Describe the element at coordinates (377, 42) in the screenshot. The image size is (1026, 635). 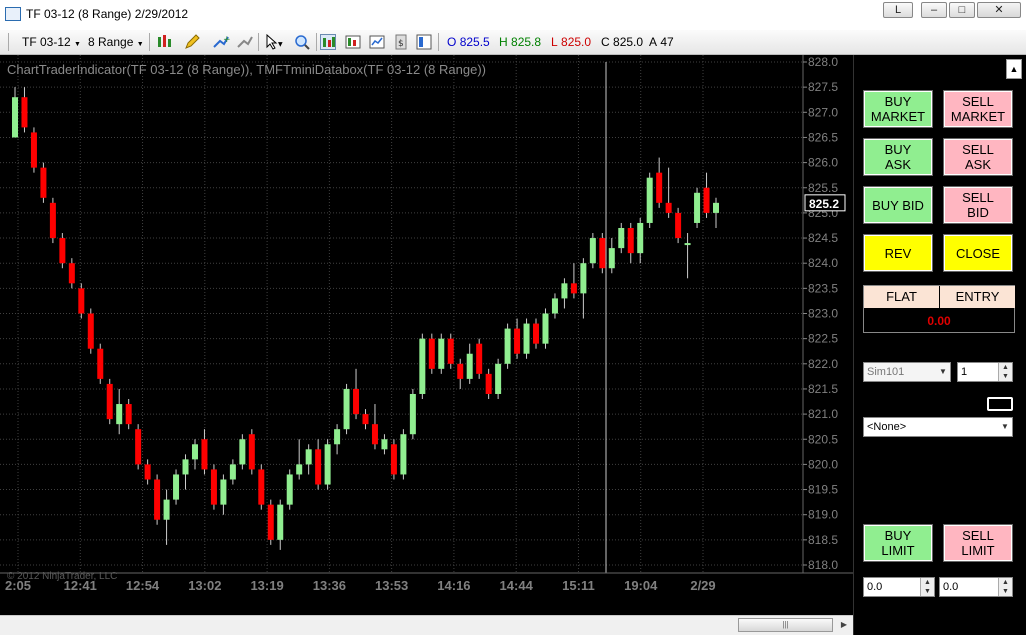
I see `chart-properties-icon` at that location.